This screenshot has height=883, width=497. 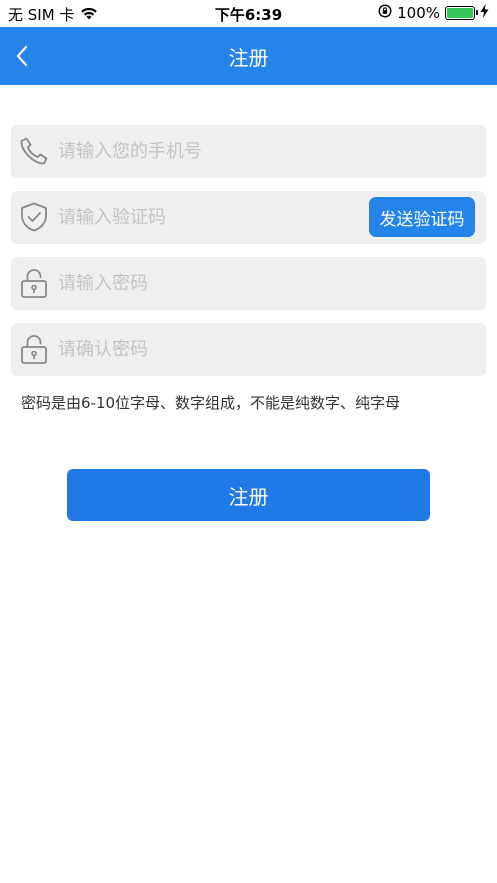 What do you see at coordinates (208, 349) in the screenshot?
I see `confirm-password-input` at bounding box center [208, 349].